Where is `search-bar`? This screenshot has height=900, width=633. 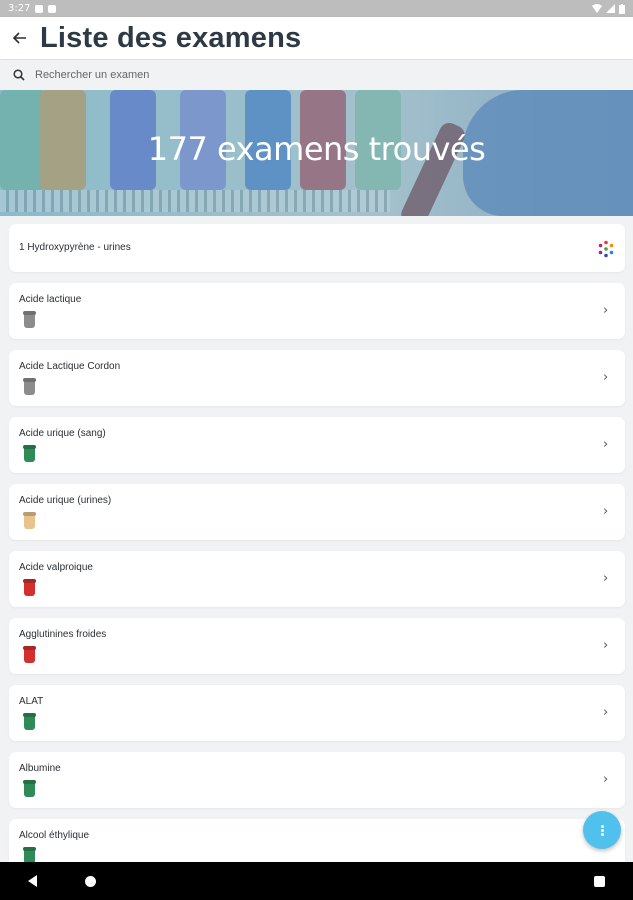
search-bar is located at coordinates (316, 75).